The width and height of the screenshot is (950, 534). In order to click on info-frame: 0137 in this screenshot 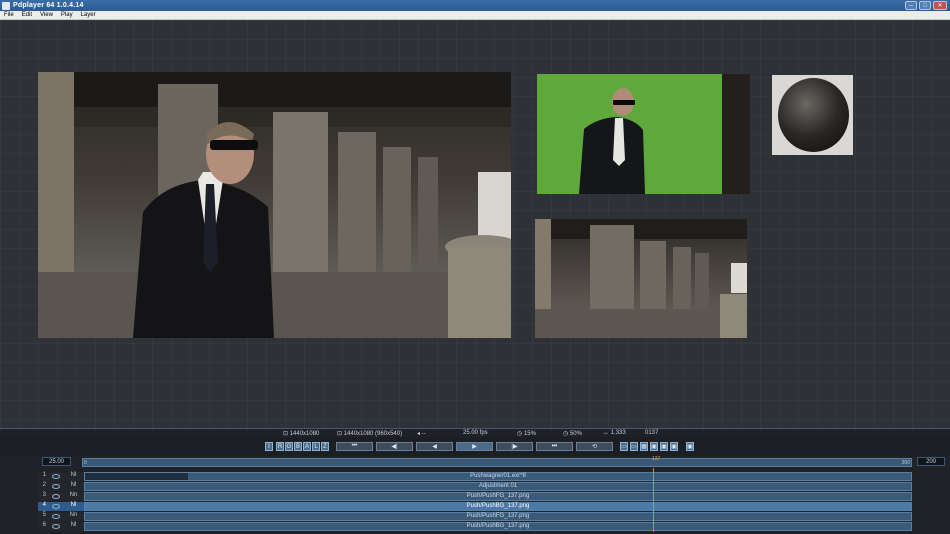, I will do `click(652, 433)`.